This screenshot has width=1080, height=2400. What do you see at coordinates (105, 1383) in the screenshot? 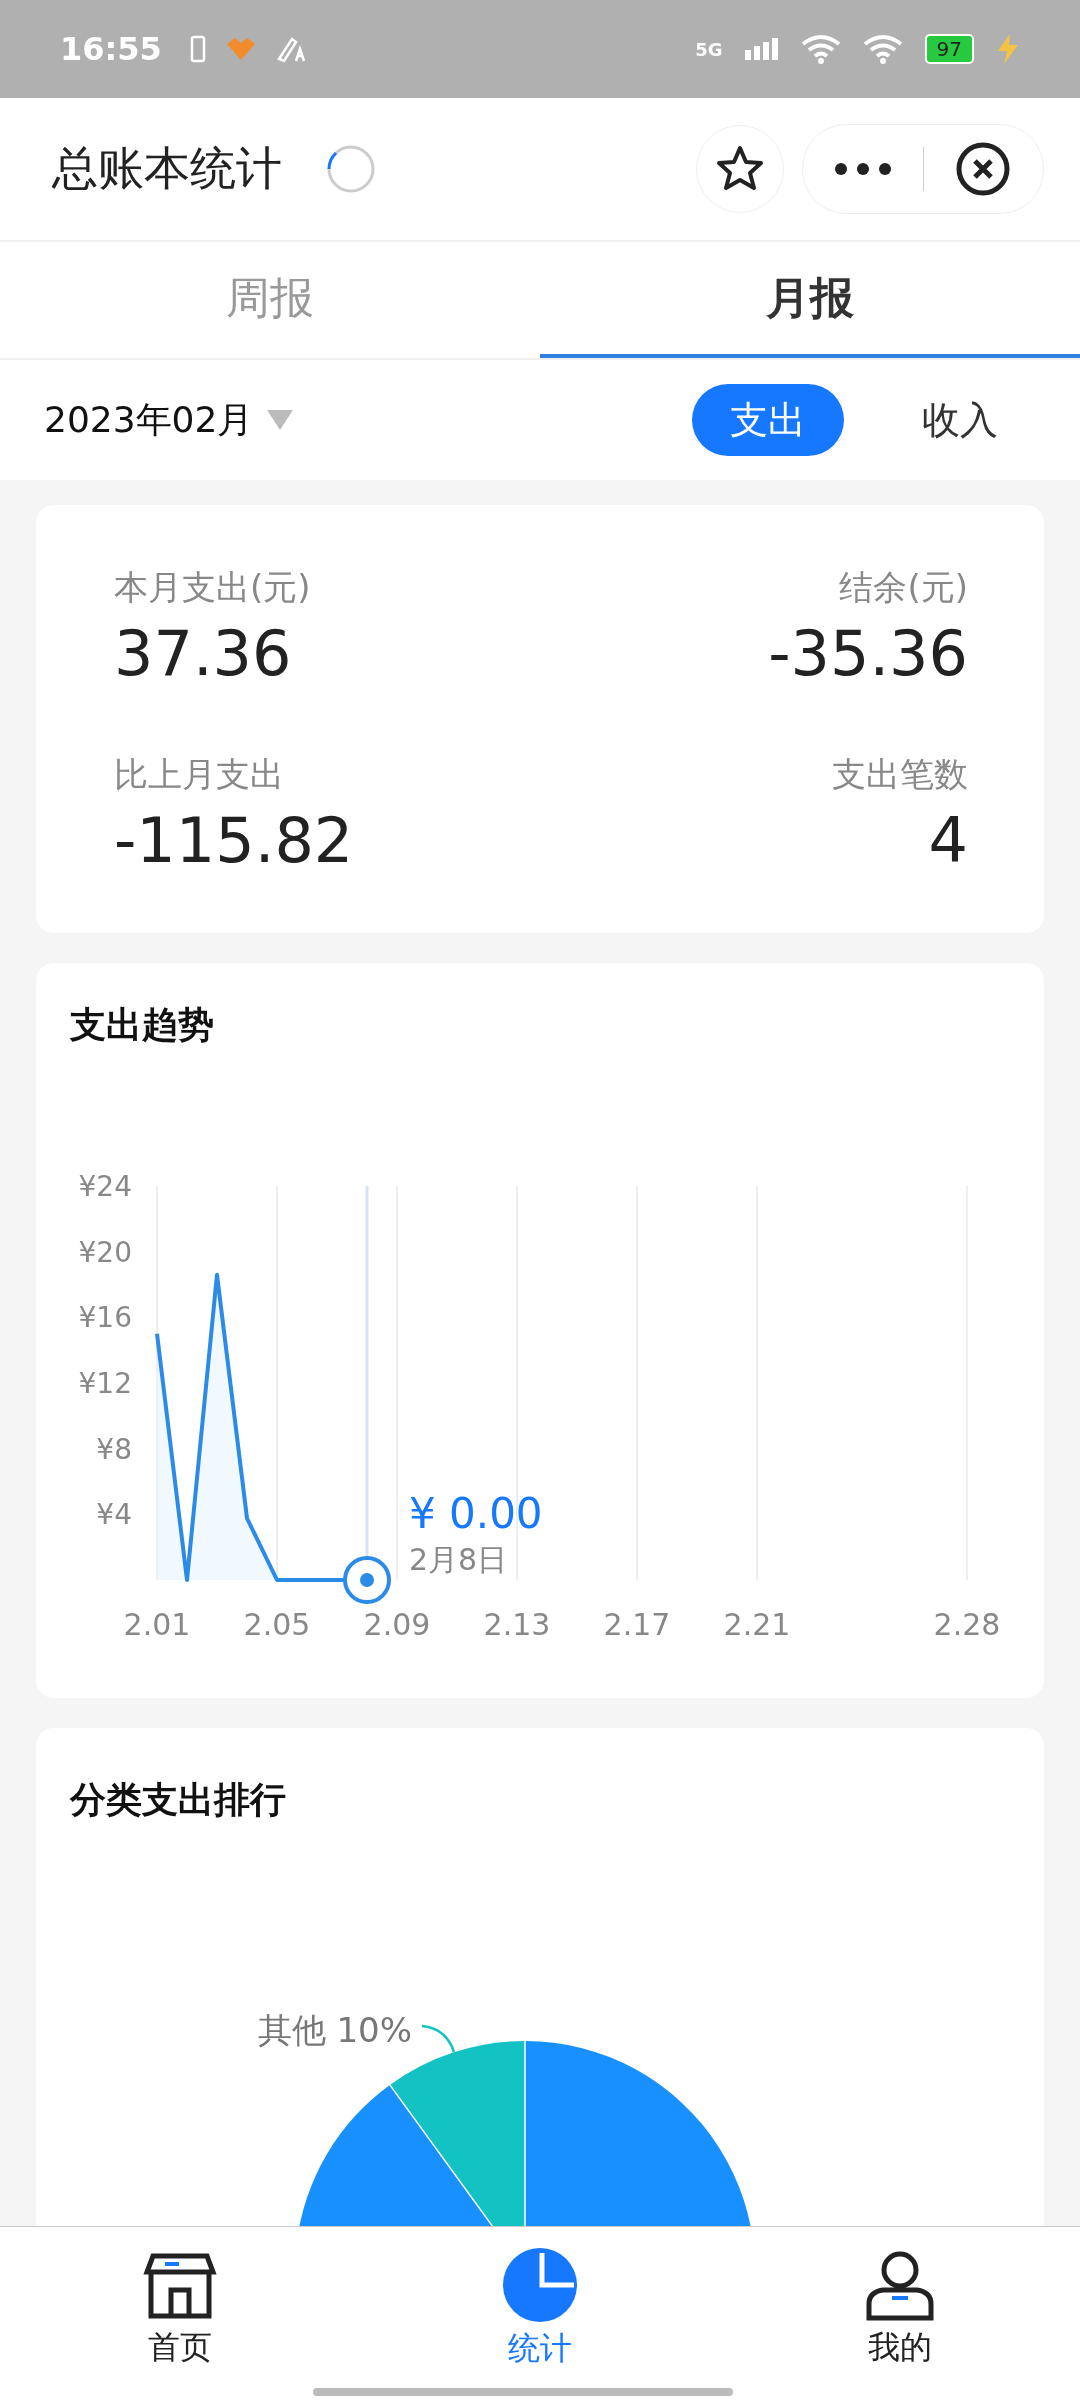
I see `axis-label: ¥12` at bounding box center [105, 1383].